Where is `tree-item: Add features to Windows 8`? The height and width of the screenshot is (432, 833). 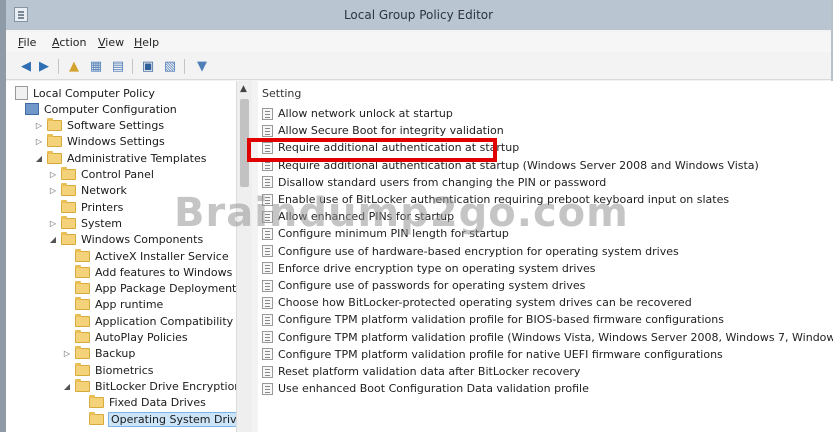
tree-item: Add features to Windows 8 is located at coordinates (152, 272).